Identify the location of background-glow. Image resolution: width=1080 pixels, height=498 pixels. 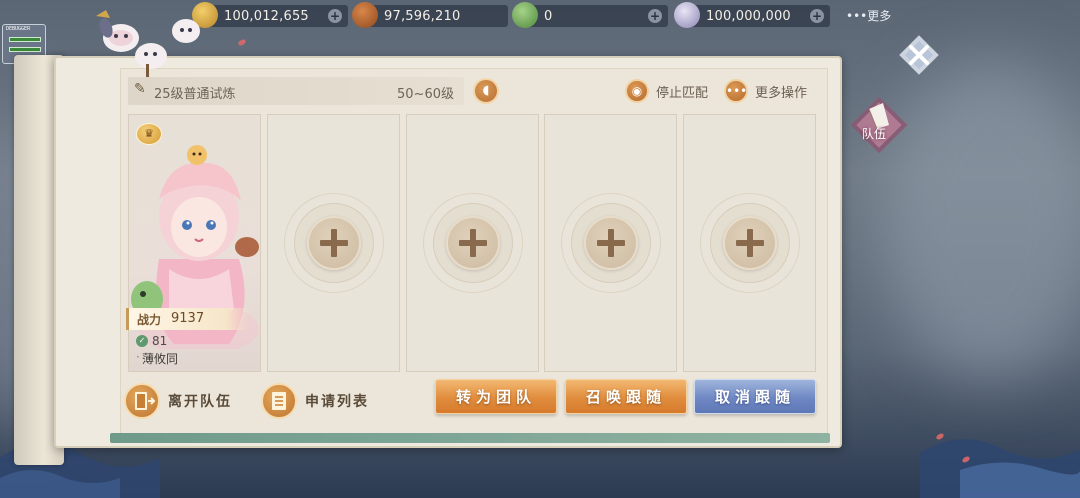
(980, 220).